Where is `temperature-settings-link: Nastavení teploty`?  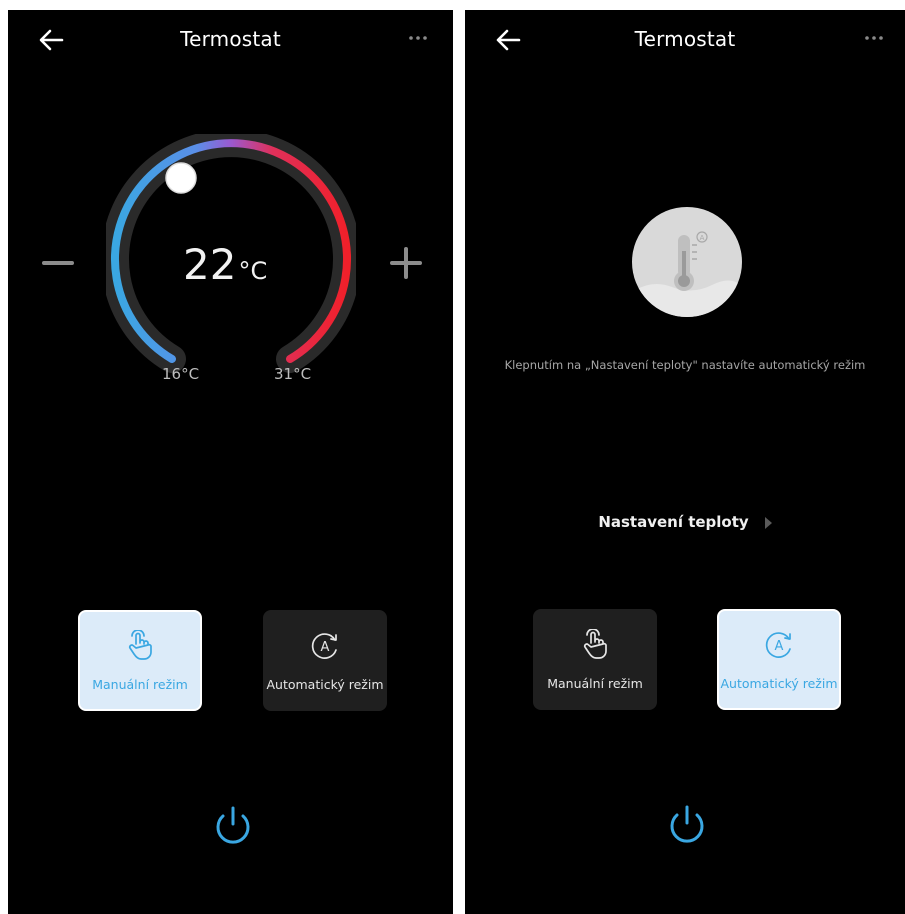
temperature-settings-link: Nastavení teploty is located at coordinates (685, 522).